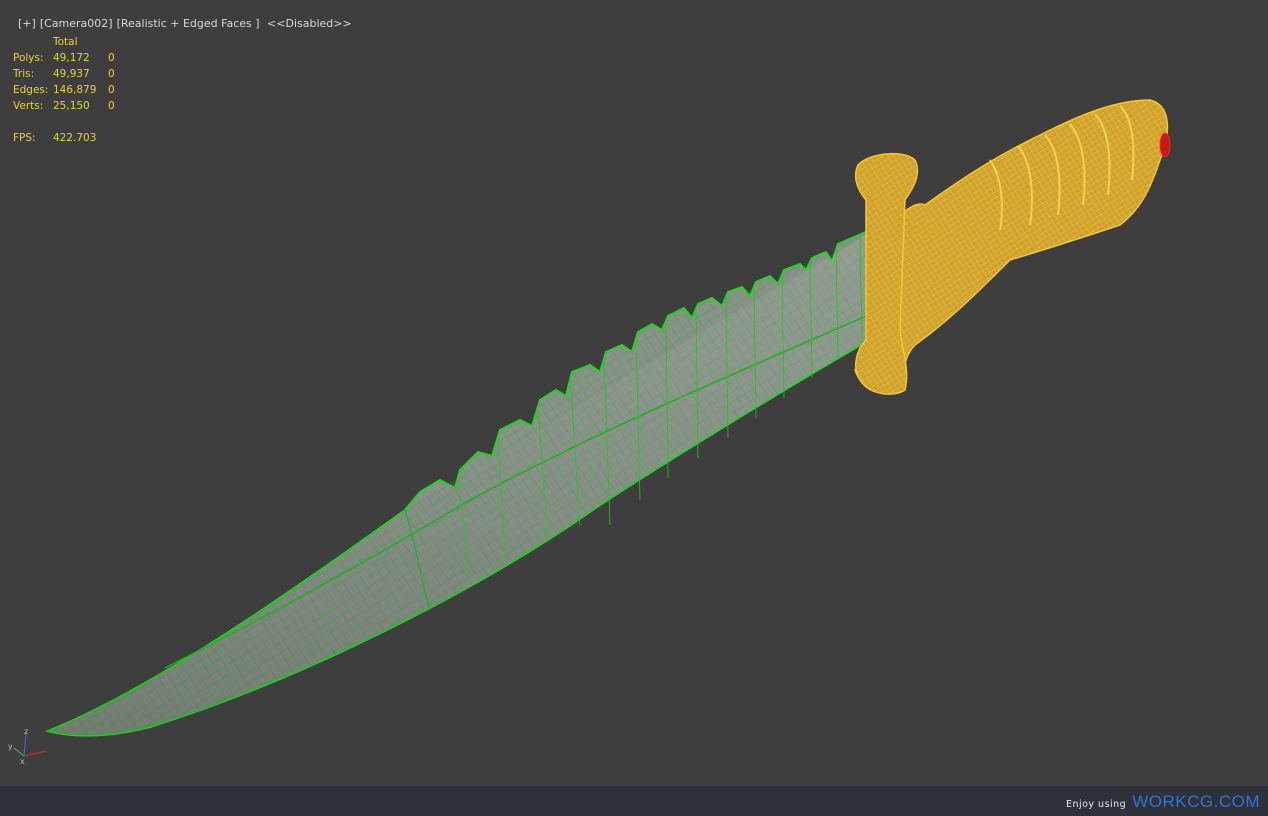 Image resolution: width=1268 pixels, height=816 pixels. Describe the element at coordinates (22, 760) in the screenshot. I see `axis-x-label: x` at that location.